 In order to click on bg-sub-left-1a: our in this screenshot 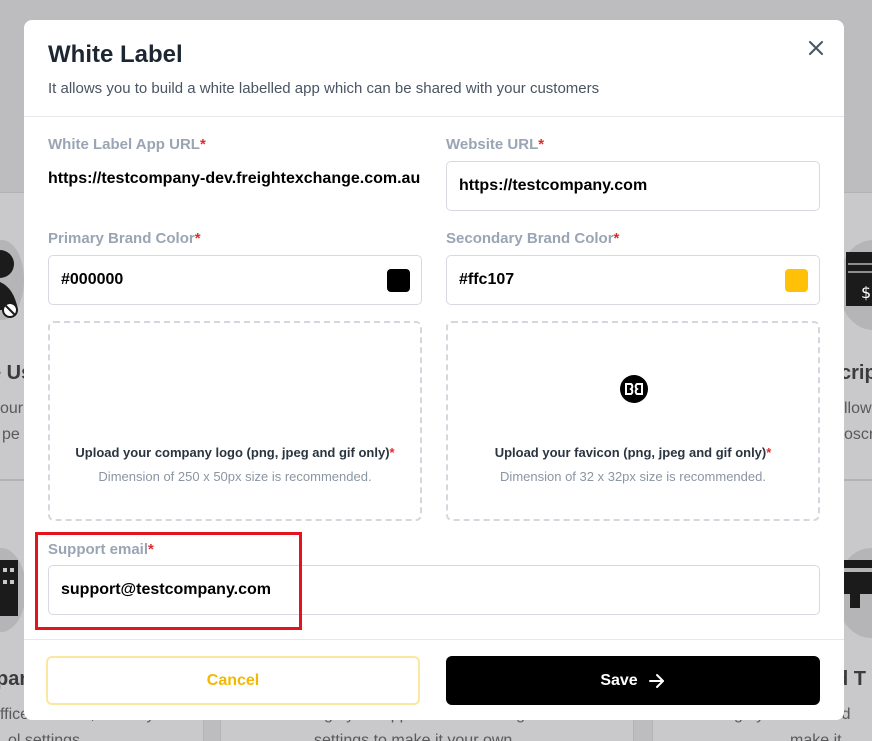, I will do `click(12, 408)`.